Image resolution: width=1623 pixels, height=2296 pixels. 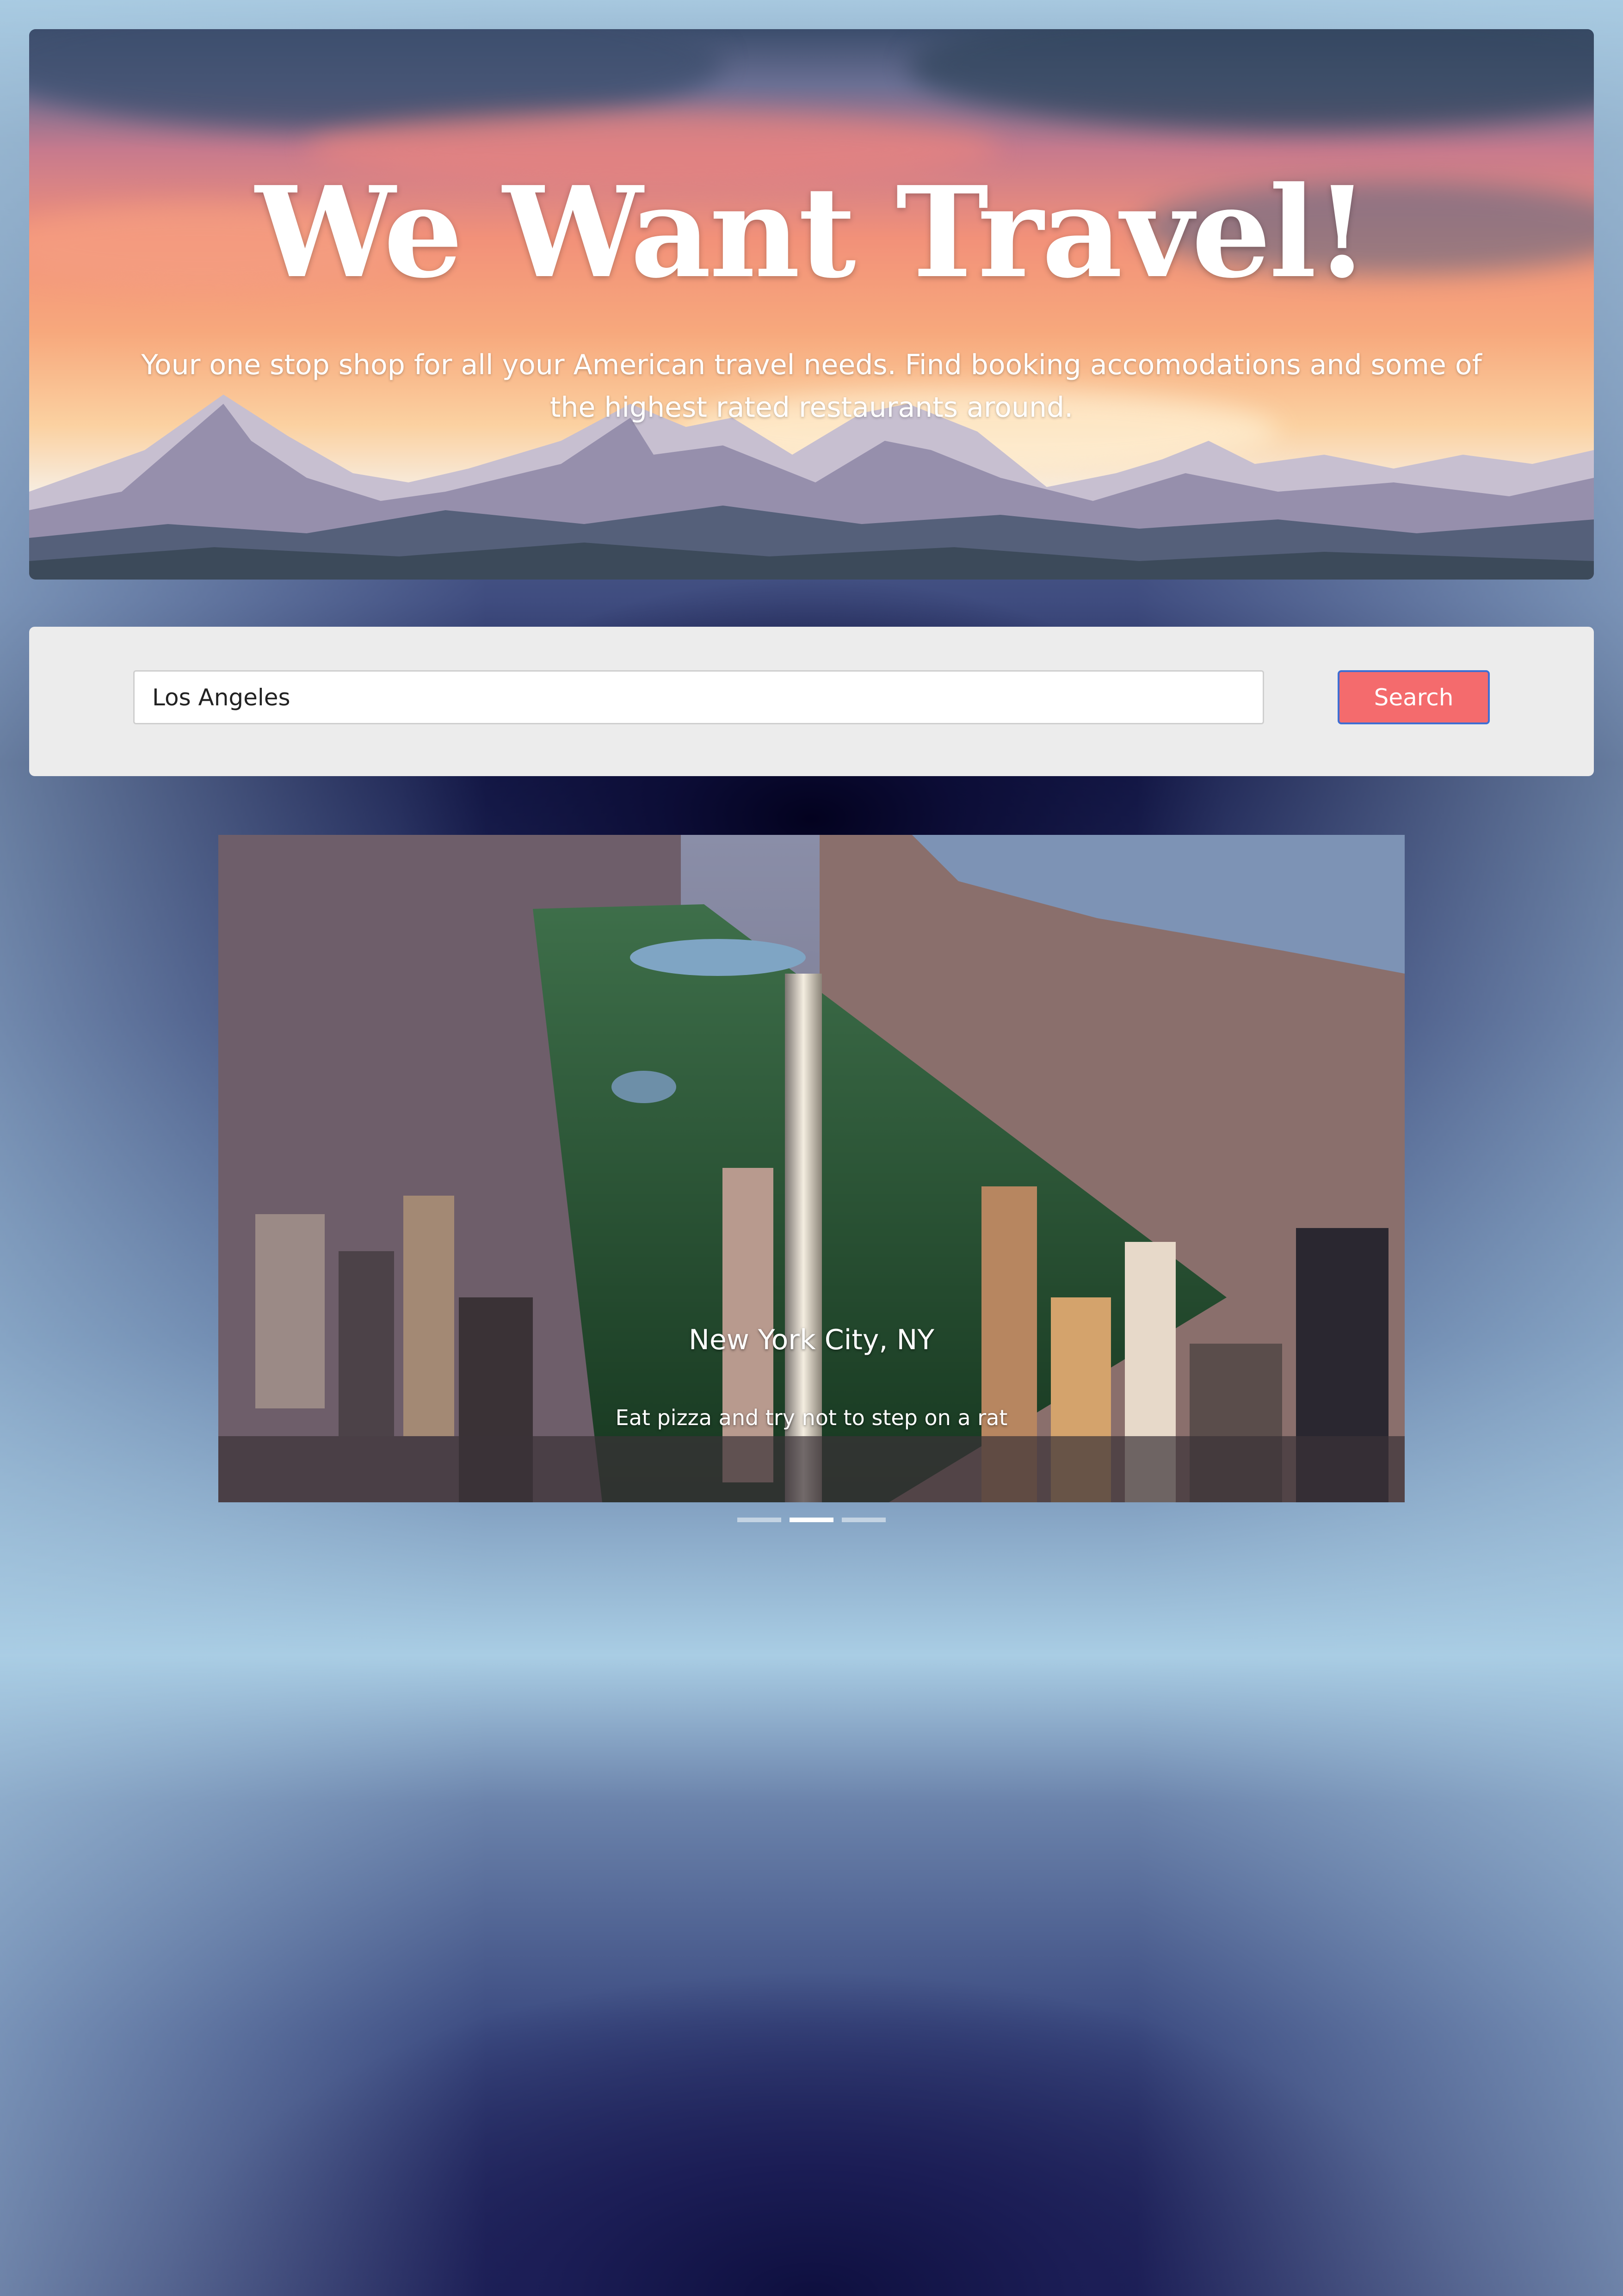 I want to click on carousel-caption-title: New York City, NY, so click(x=811, y=1340).